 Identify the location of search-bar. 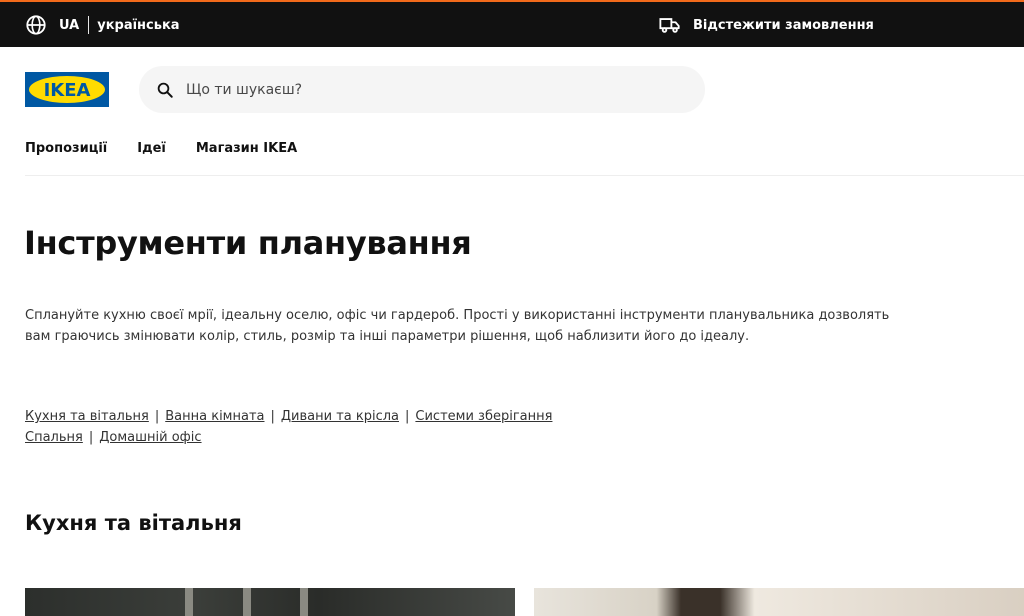
(422, 89).